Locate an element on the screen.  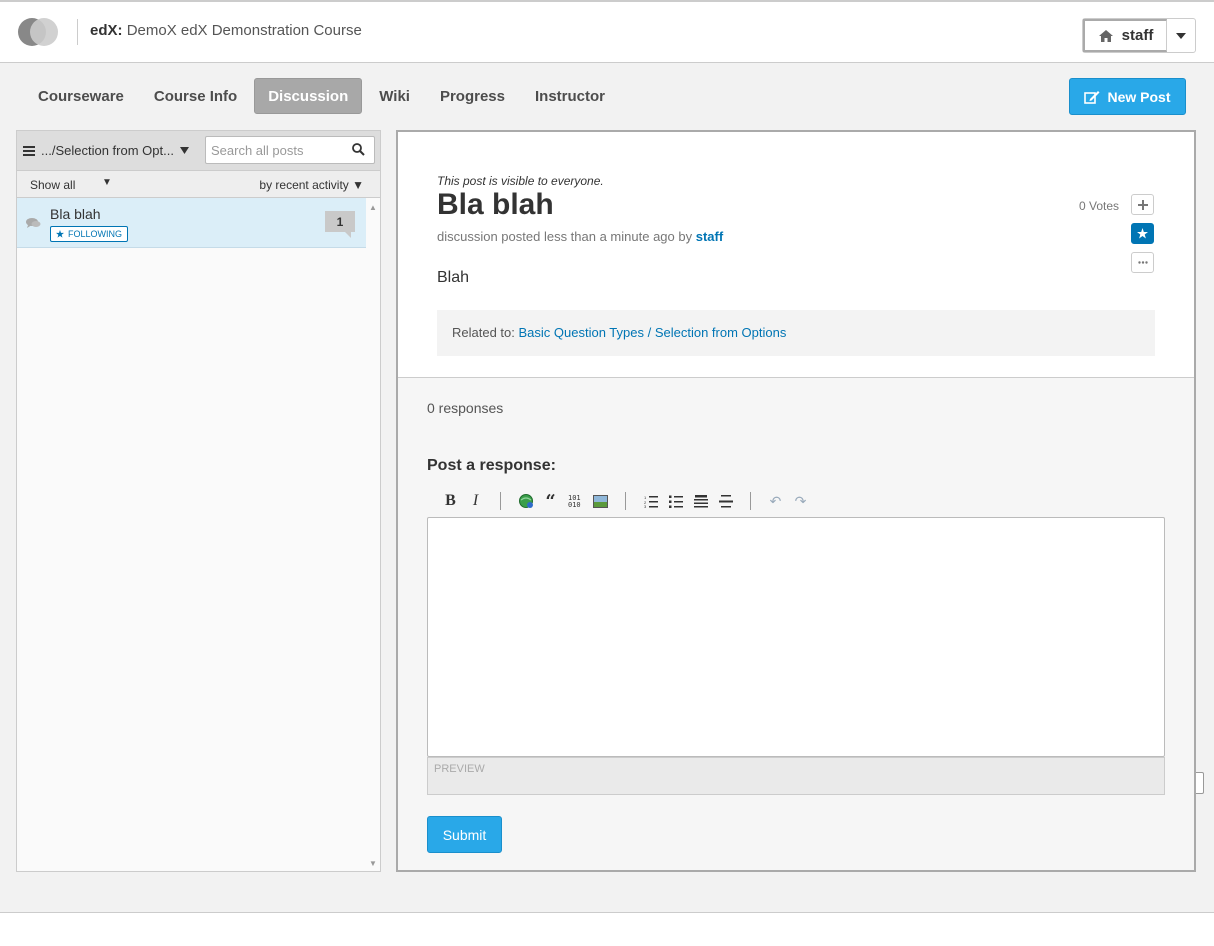
thread-title: Bla blah is located at coordinates (75, 214).